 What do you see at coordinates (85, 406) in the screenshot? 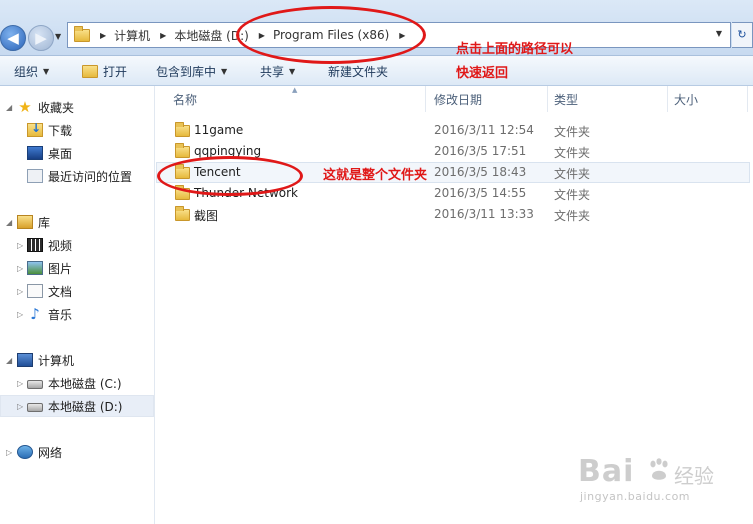
I see `sidebar-label: 本地磁盘 (D:)` at bounding box center [85, 406].